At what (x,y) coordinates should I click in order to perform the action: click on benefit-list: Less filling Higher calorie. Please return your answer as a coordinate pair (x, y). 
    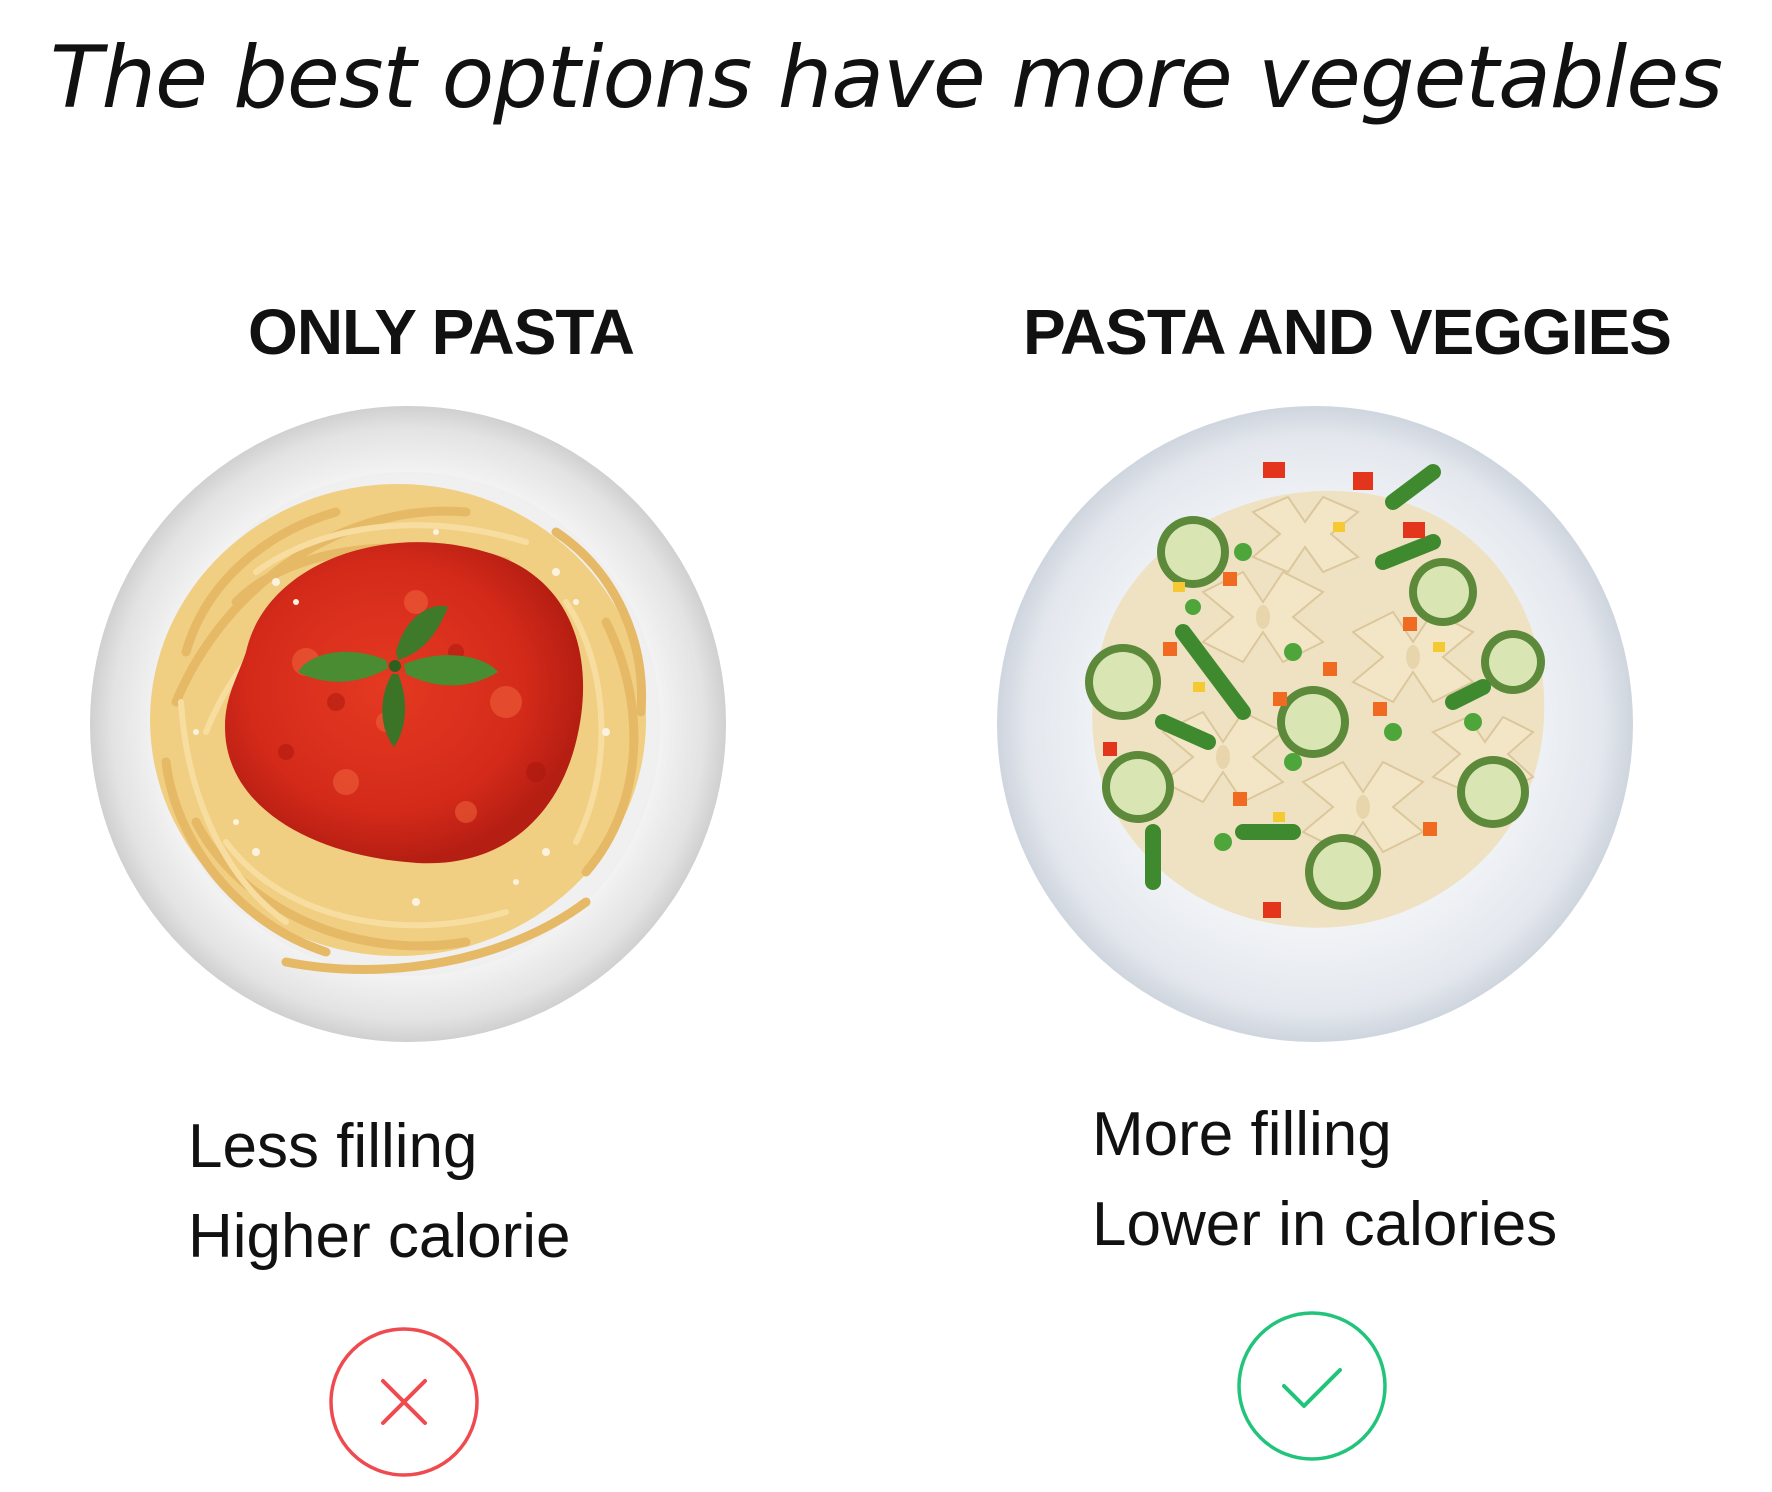
    Looking at the image, I should click on (379, 1192).